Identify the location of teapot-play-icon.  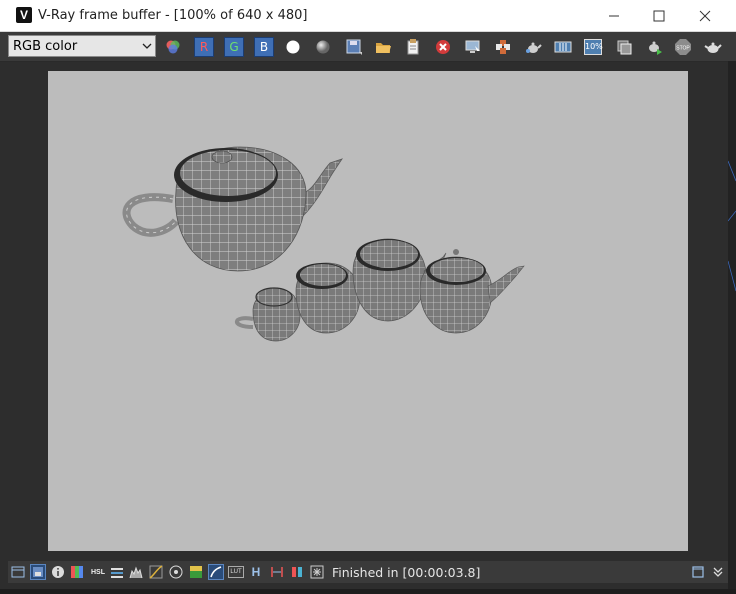
(655, 48).